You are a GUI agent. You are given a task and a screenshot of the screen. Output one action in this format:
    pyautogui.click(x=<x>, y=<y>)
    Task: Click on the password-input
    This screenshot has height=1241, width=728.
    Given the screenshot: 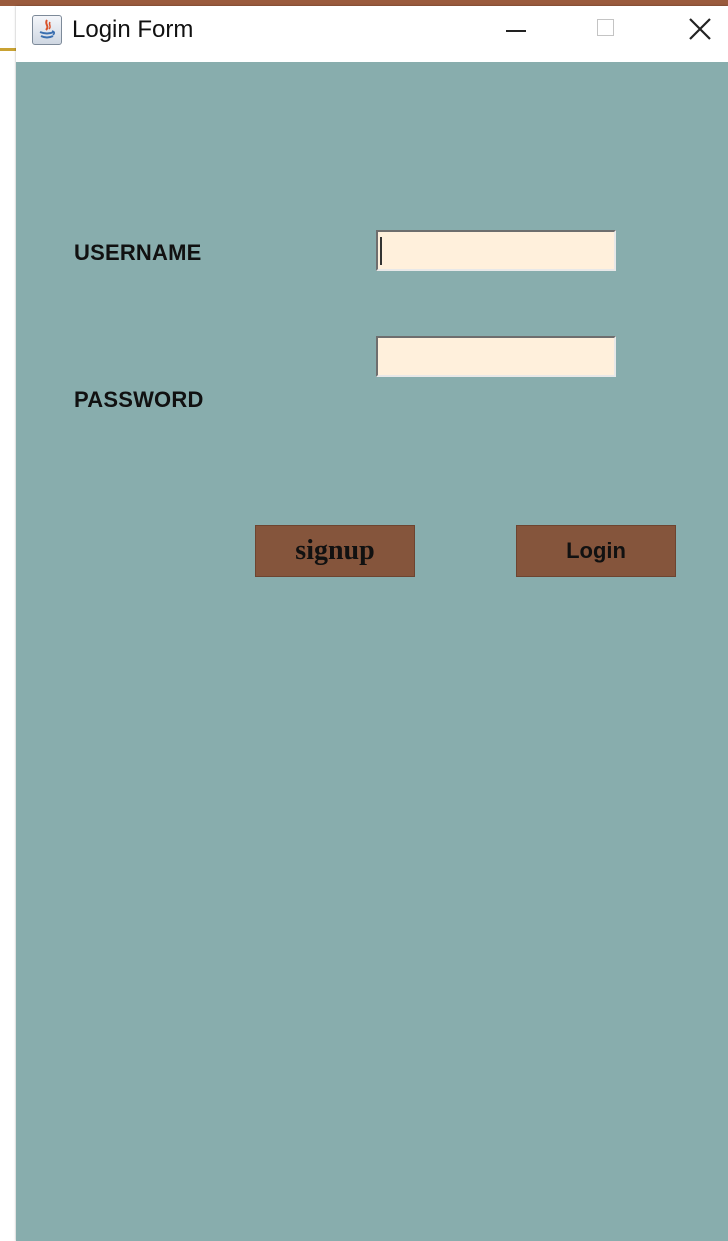 What is the action you would take?
    pyautogui.click(x=496, y=356)
    